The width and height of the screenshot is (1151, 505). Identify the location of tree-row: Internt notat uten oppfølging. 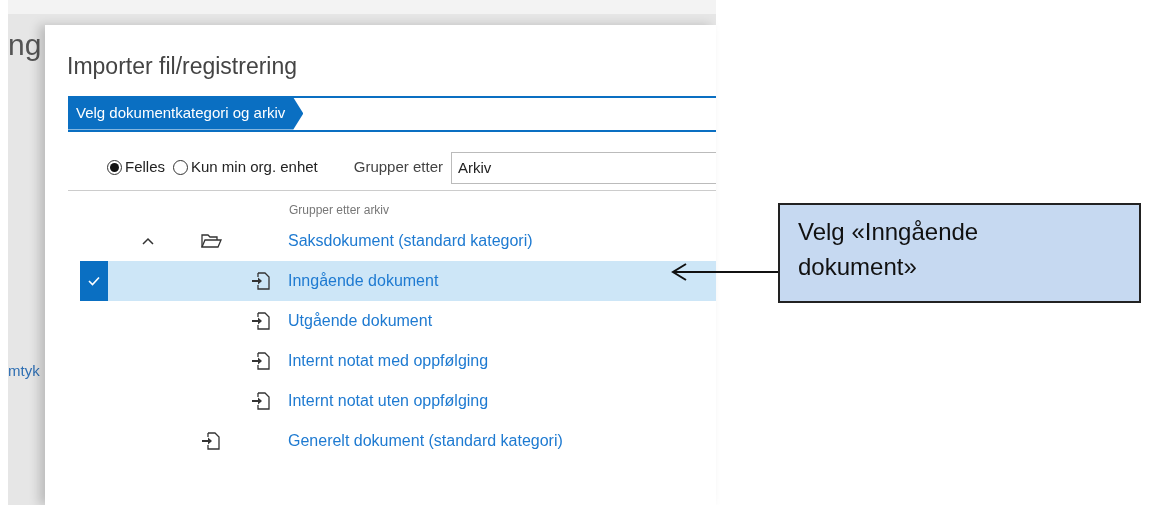
(398, 400).